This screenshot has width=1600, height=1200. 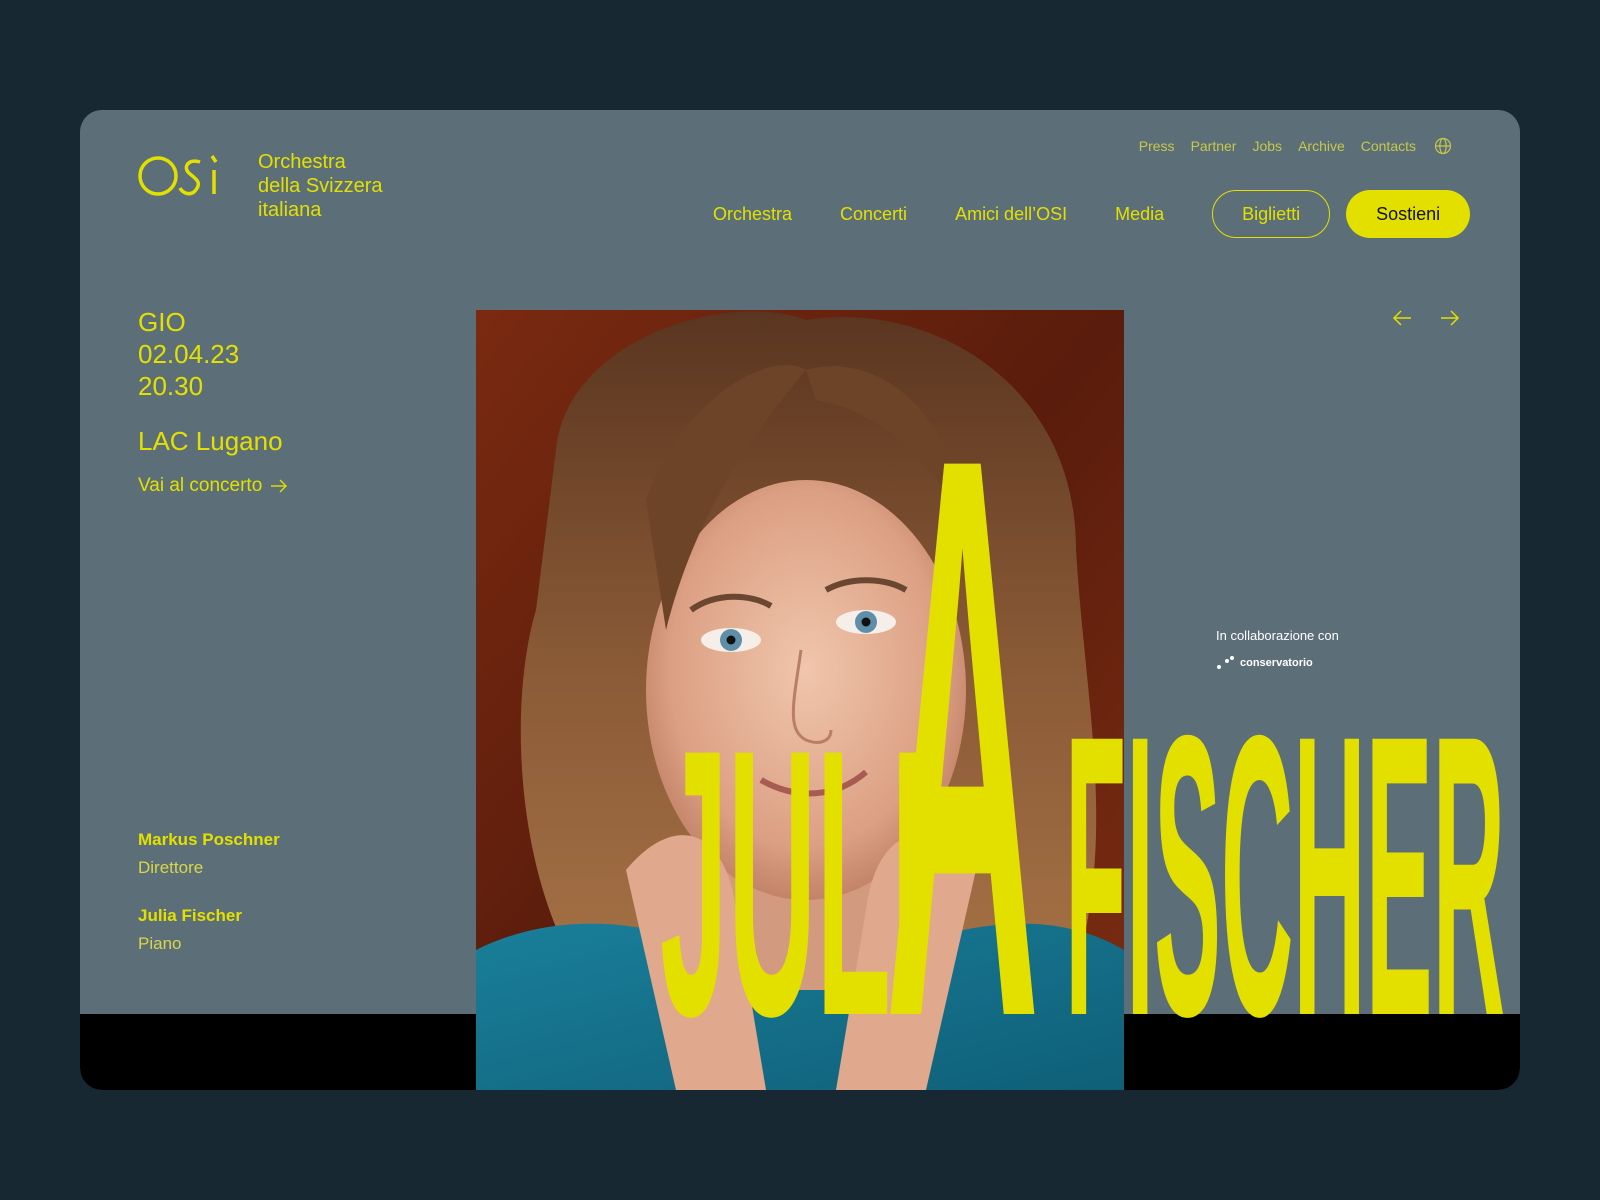 What do you see at coordinates (1277, 635) in the screenshot?
I see `collaboration-label: In collaborazione con` at bounding box center [1277, 635].